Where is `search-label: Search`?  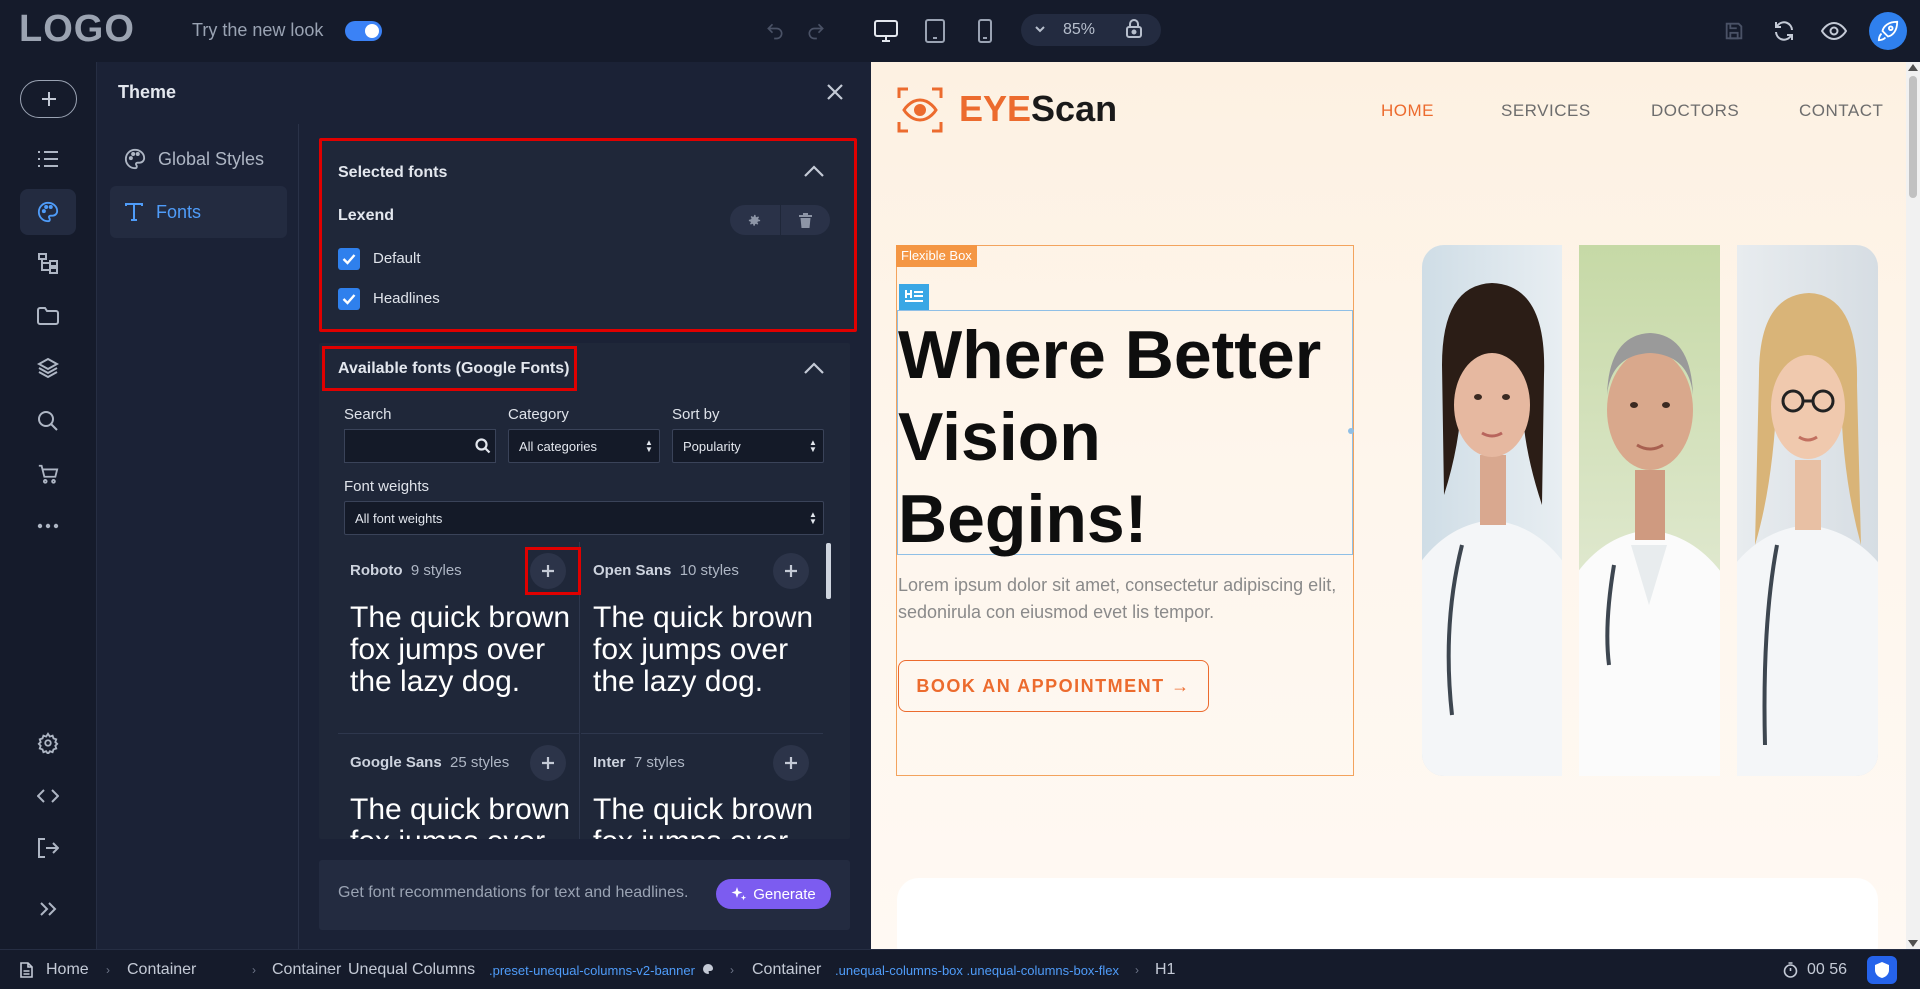
search-label: Search is located at coordinates (368, 414).